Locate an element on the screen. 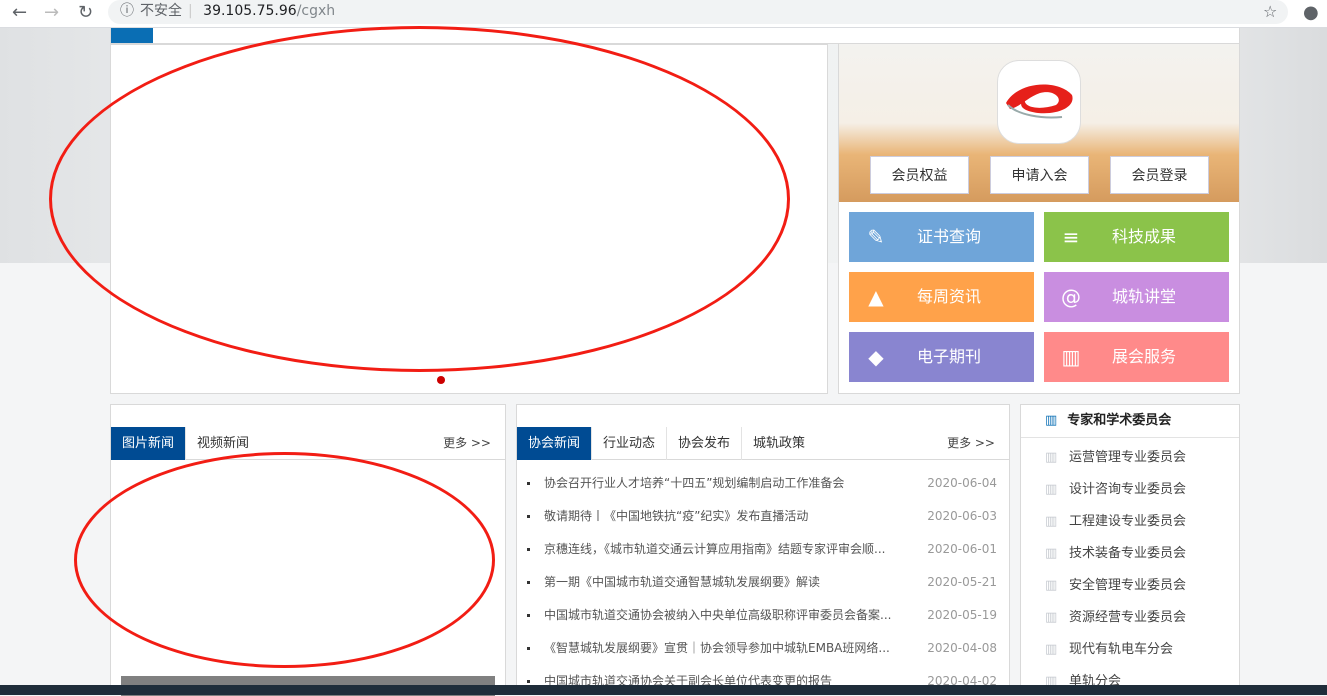  committee-item: ▥ 技术装备专业委员会 is located at coordinates (1115, 551).